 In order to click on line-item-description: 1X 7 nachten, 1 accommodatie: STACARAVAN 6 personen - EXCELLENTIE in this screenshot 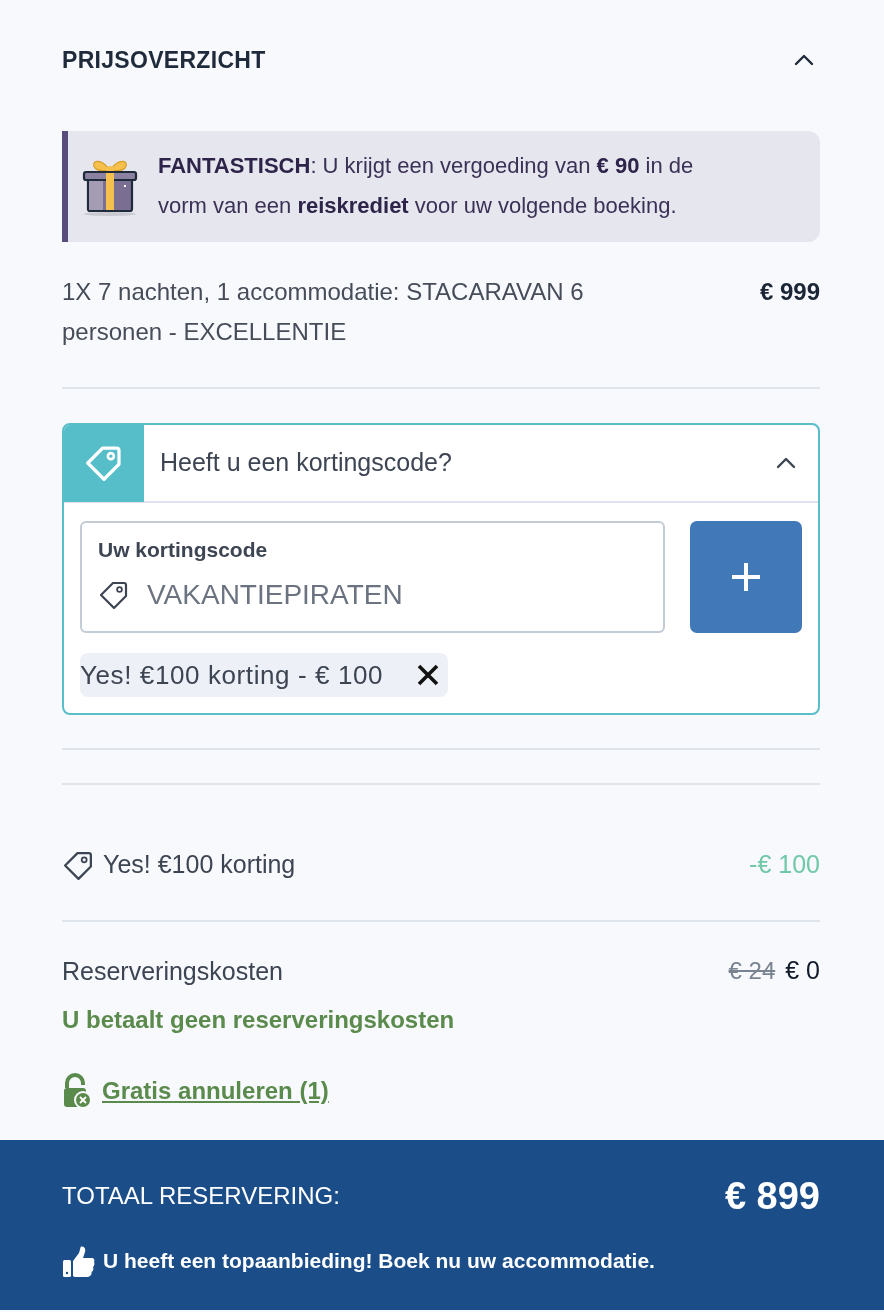, I will do `click(323, 312)`.